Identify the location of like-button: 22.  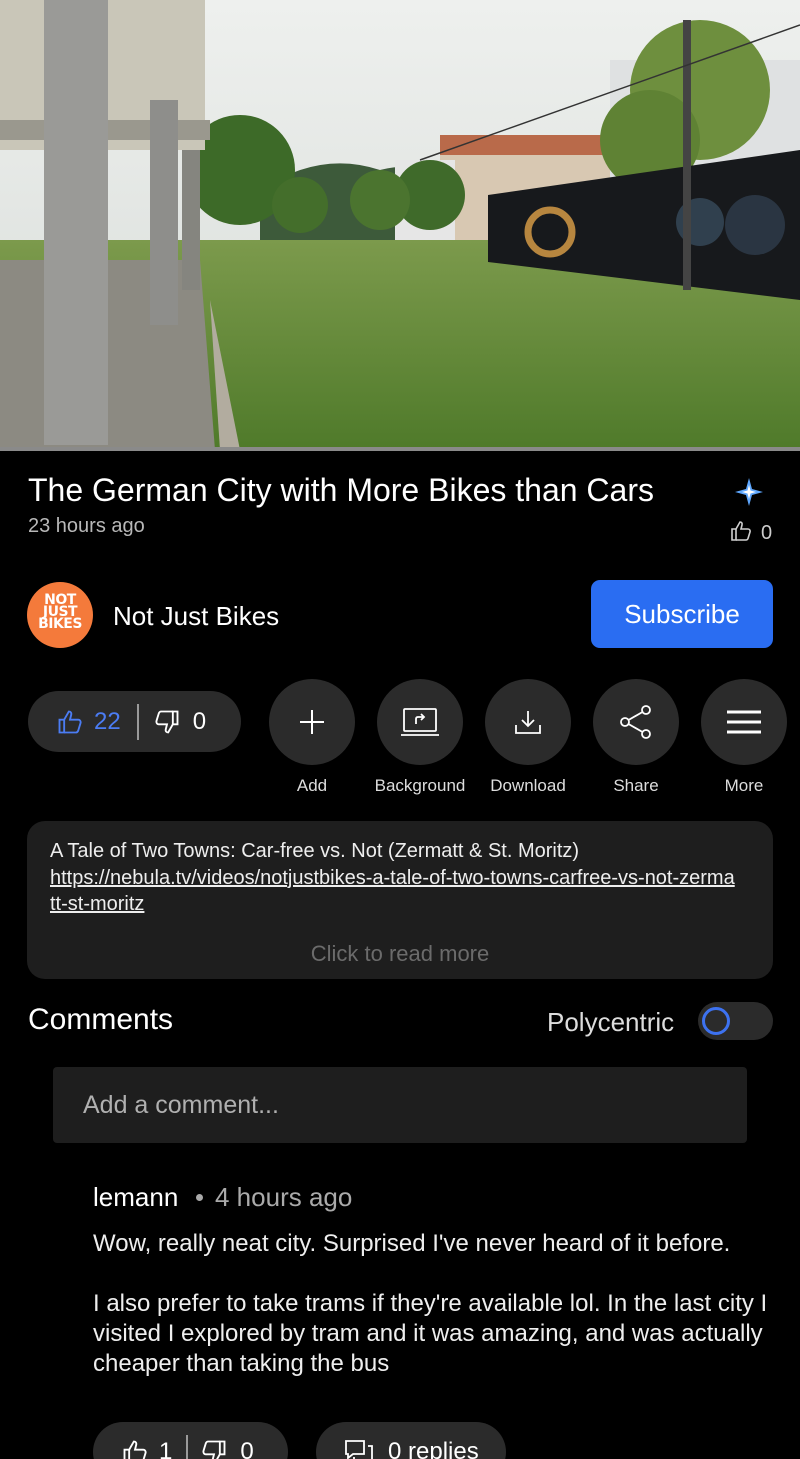
(74, 722).